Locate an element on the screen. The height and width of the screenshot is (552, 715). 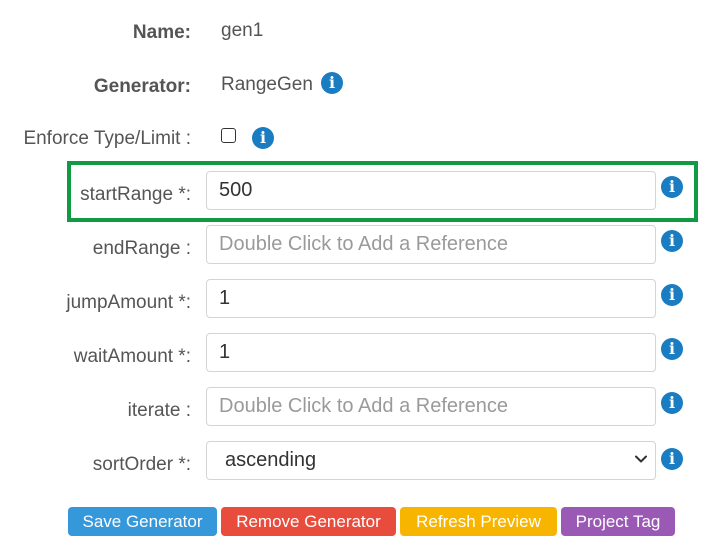
iterate-input is located at coordinates (431, 406).